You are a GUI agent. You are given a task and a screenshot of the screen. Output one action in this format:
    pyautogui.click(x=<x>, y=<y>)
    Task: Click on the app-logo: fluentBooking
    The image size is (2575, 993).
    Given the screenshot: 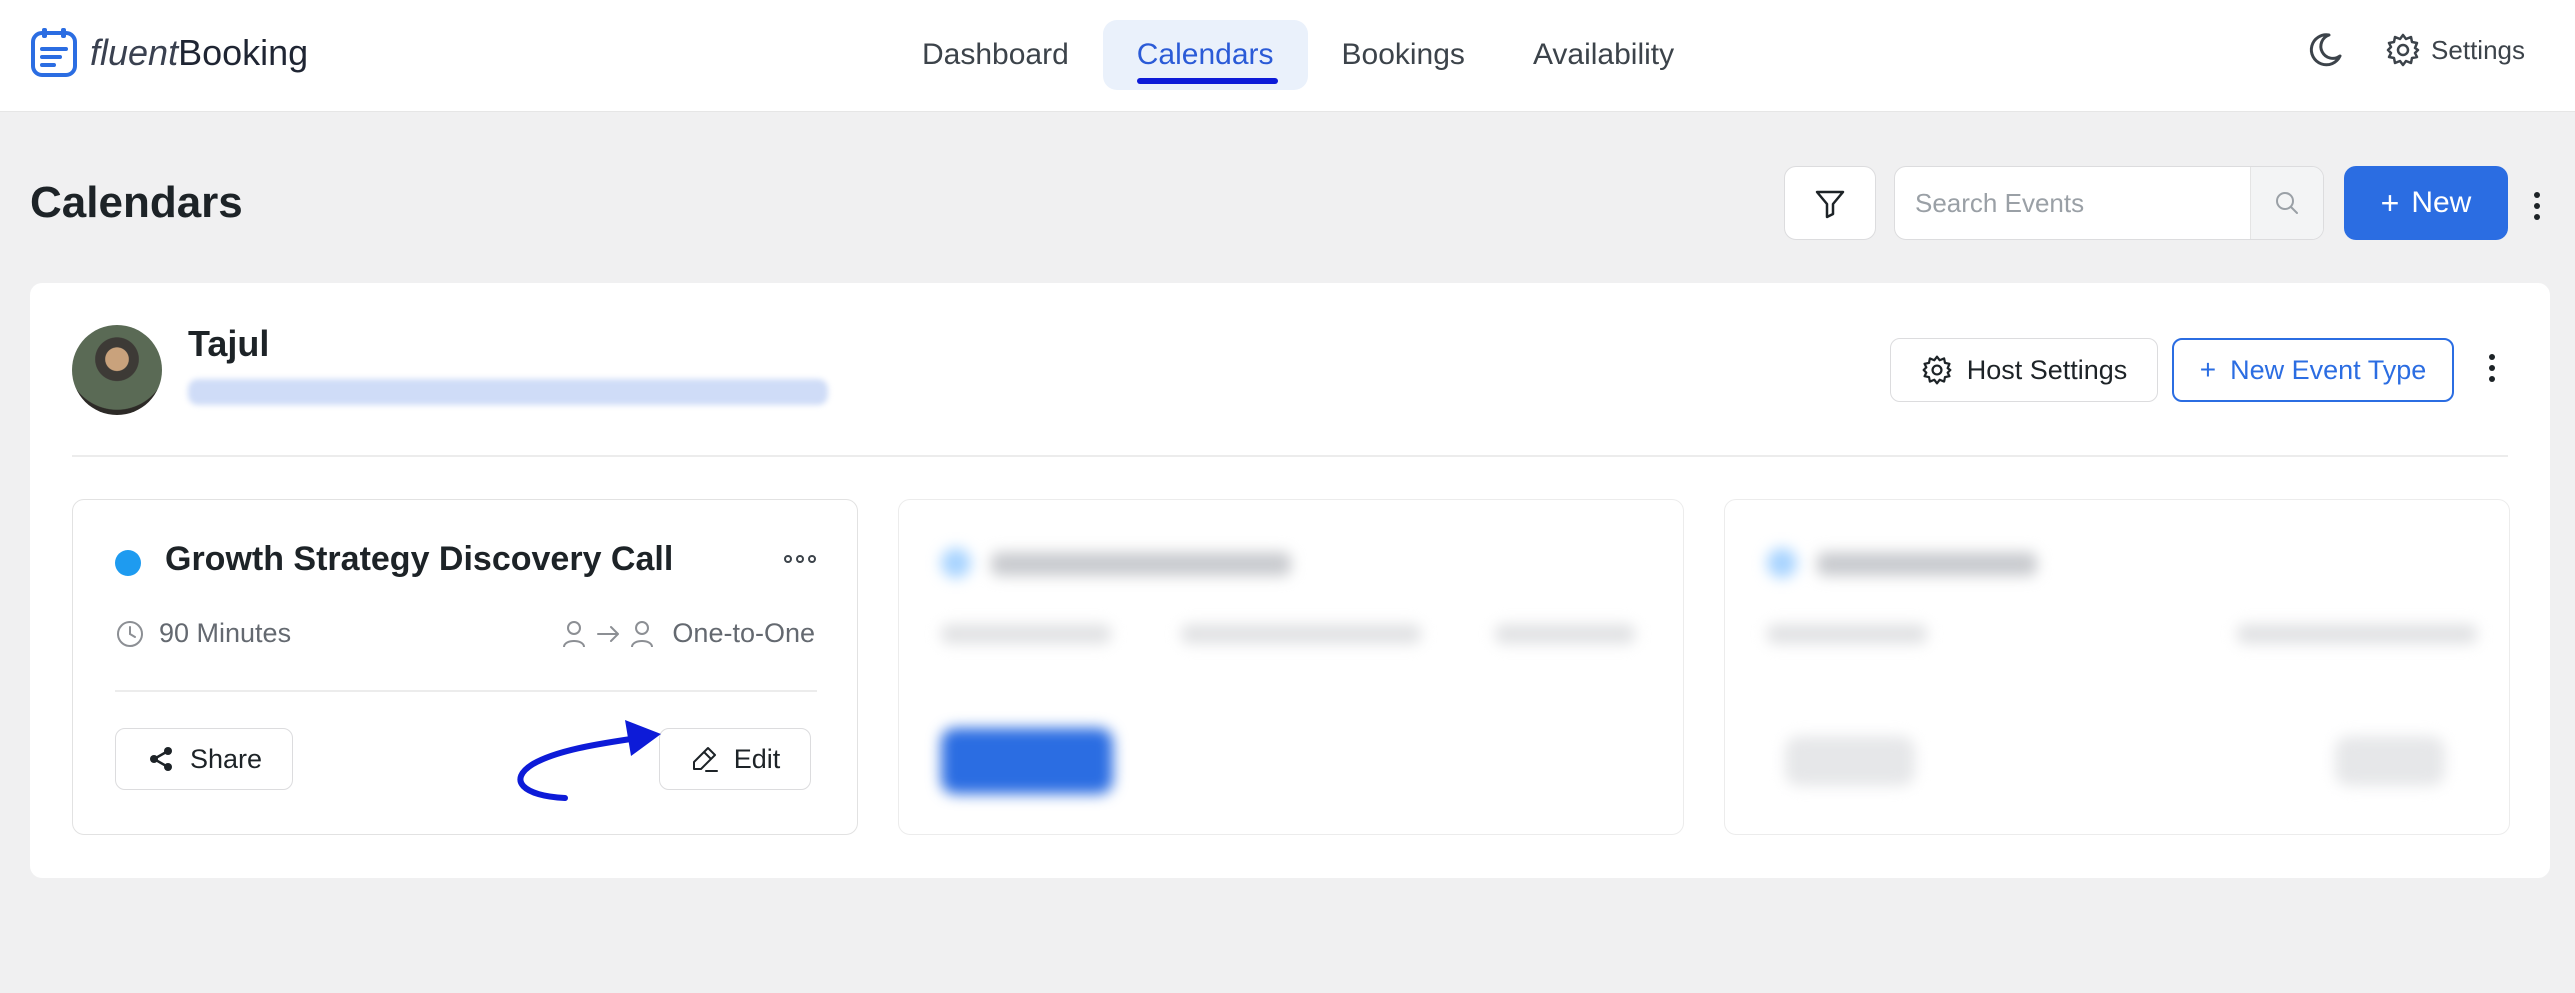 What is the action you would take?
    pyautogui.click(x=169, y=53)
    